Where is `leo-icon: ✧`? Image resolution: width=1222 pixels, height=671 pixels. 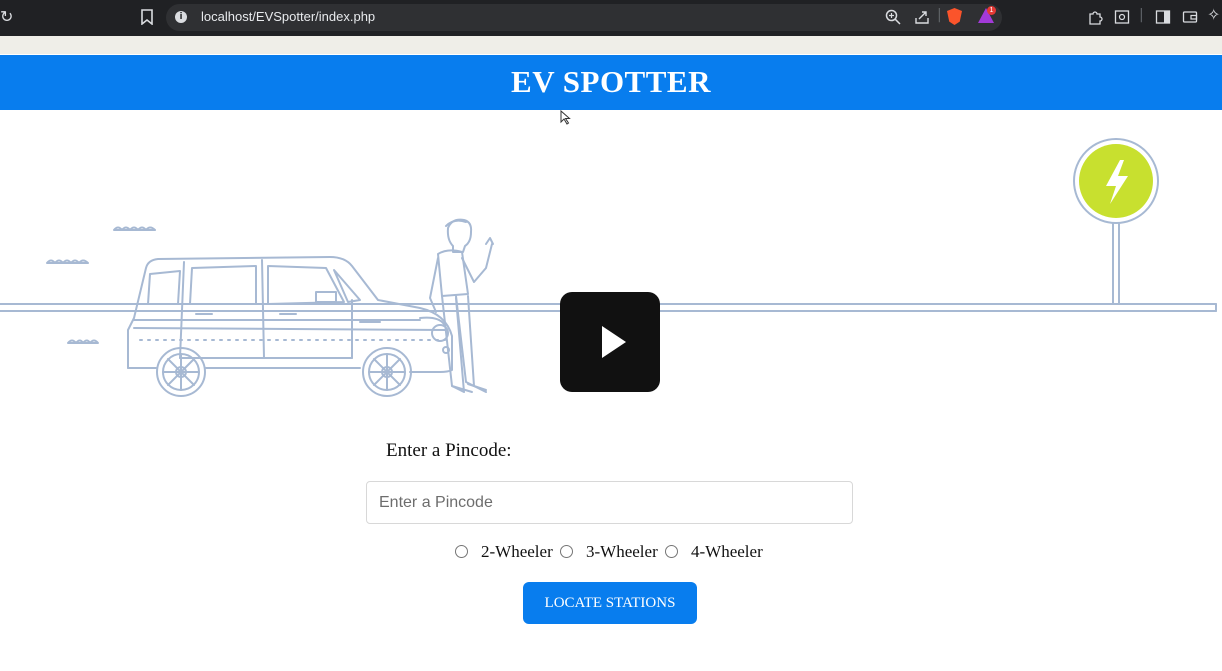 leo-icon: ✧ is located at coordinates (1213, 15).